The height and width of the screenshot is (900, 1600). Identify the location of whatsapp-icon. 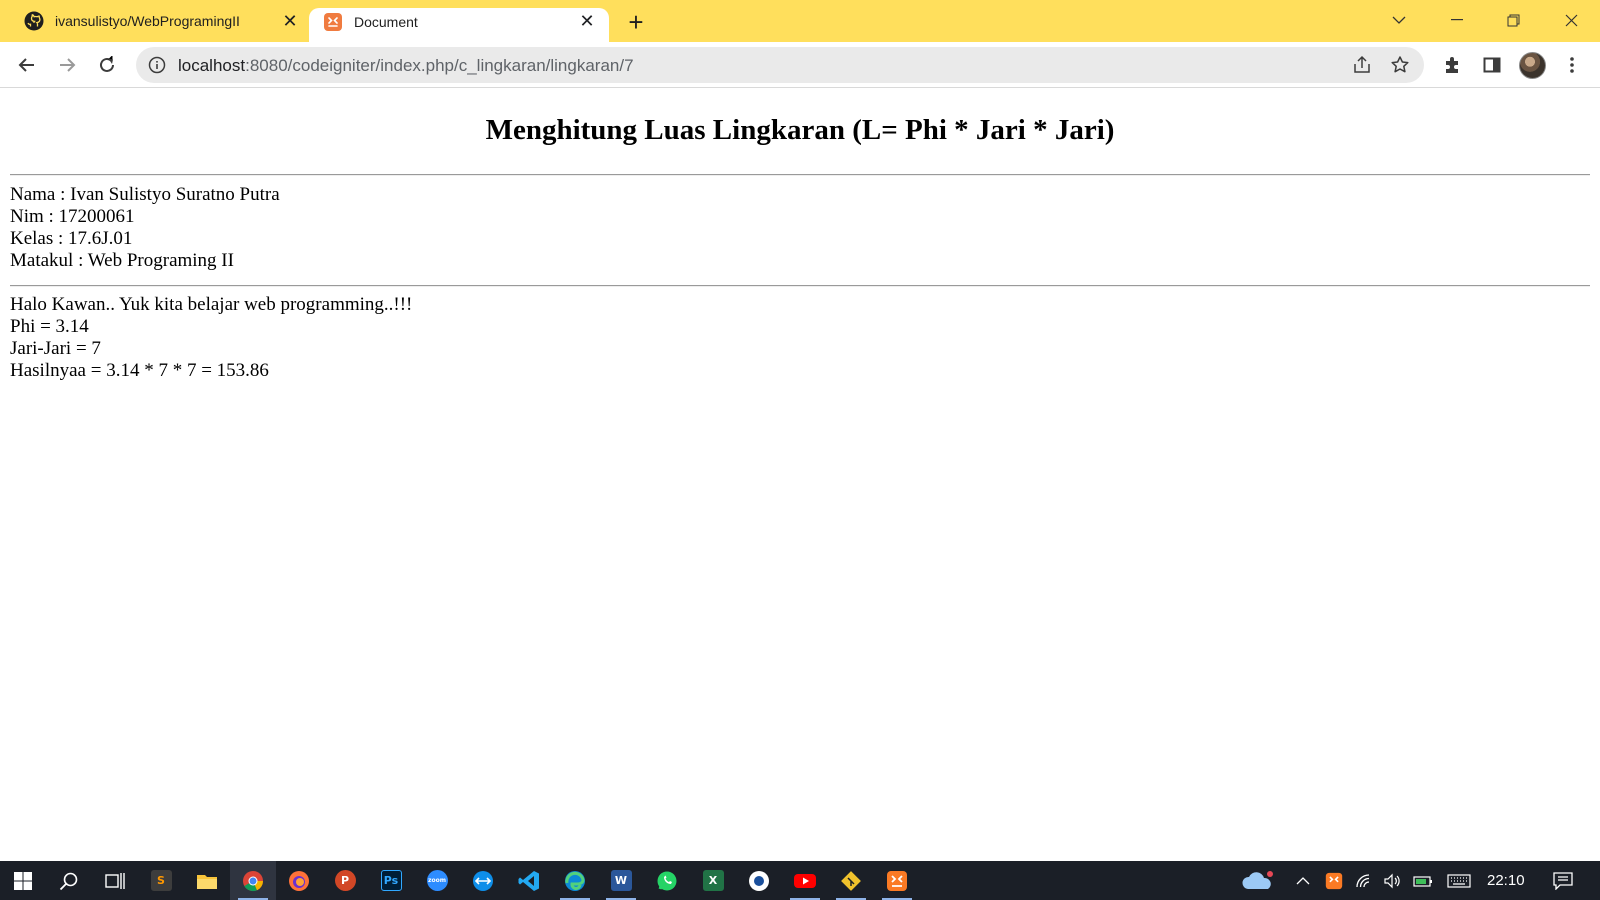
(667, 880).